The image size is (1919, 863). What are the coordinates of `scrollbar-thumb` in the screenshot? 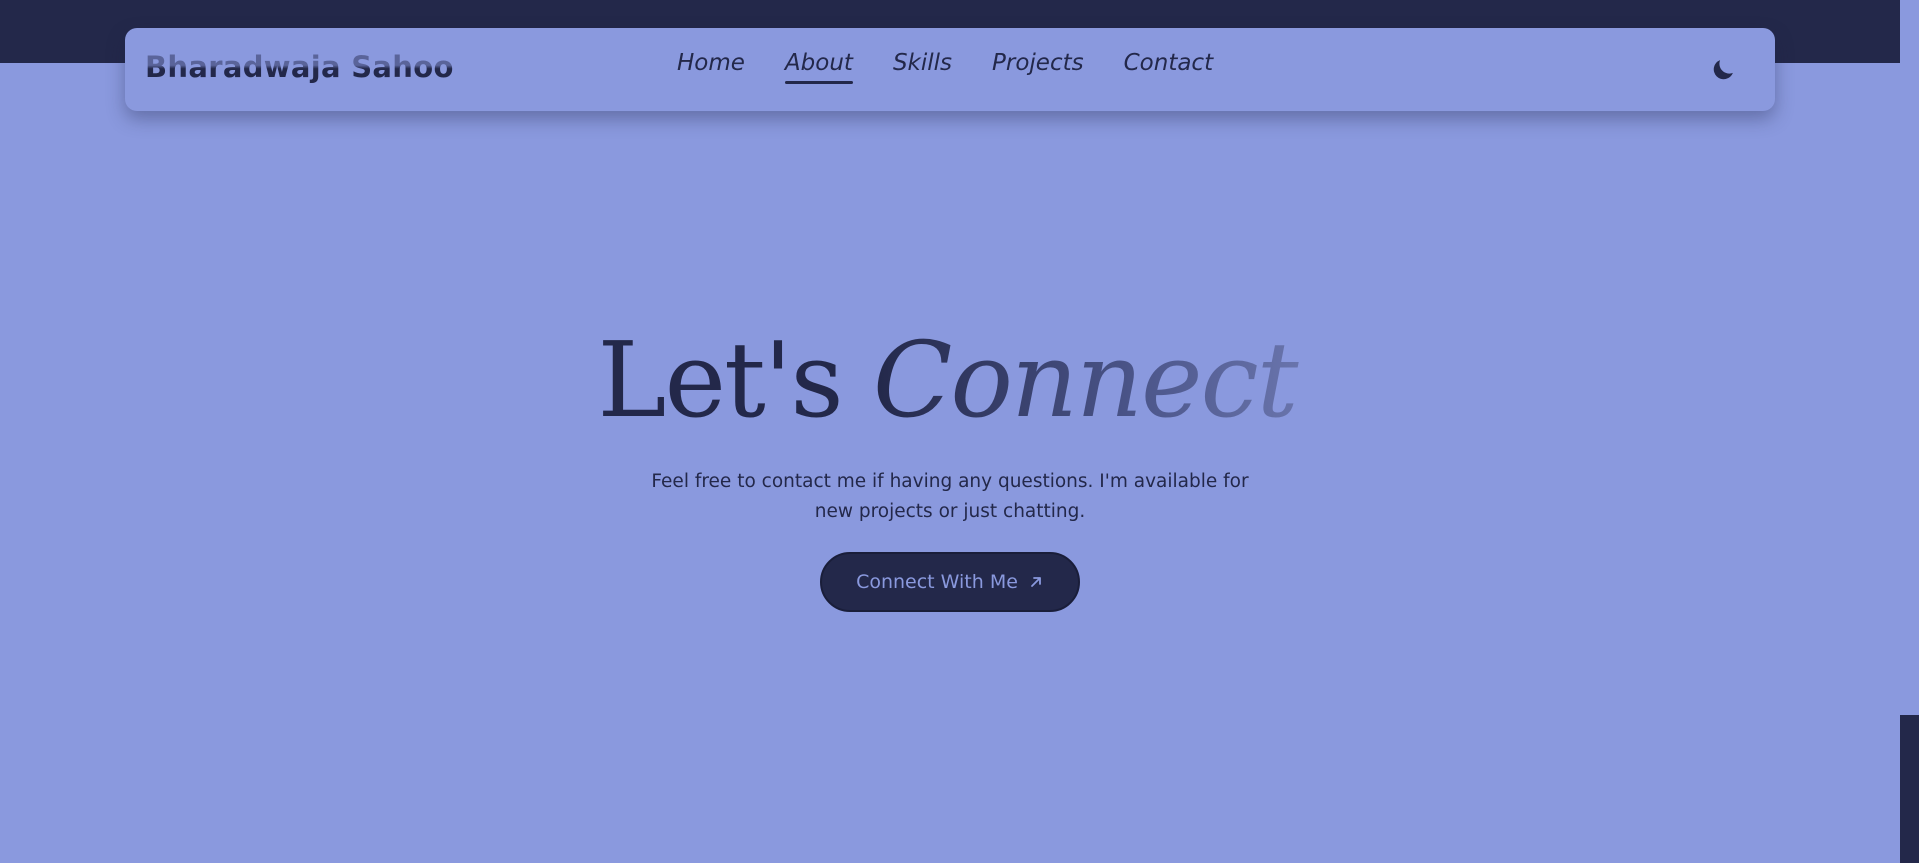 It's located at (1909, 789).